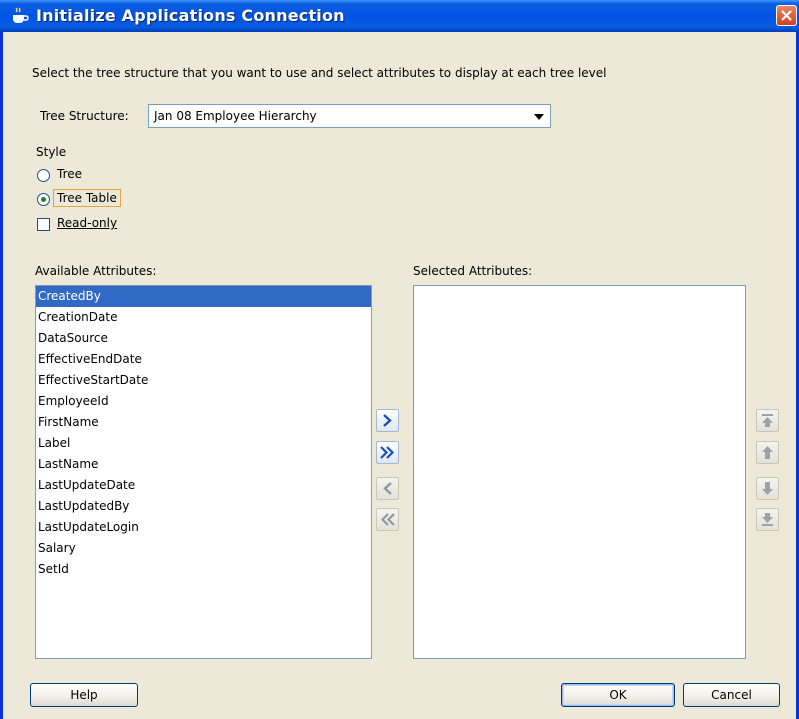 Image resolution: width=799 pixels, height=719 pixels. Describe the element at coordinates (203, 506) in the screenshot. I see `list-item: LastUpdatedBy` at that location.